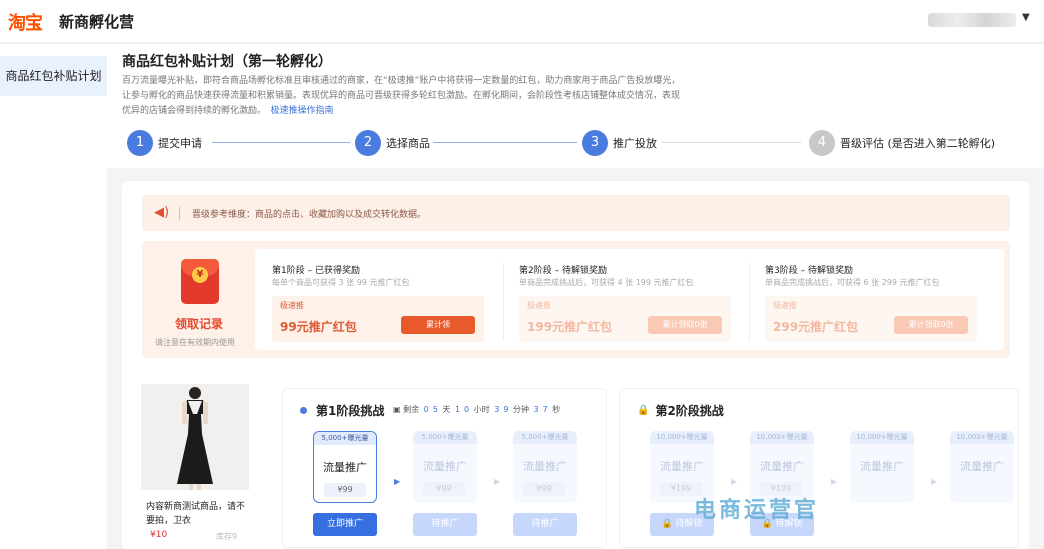 Image resolution: width=1044 pixels, height=549 pixels. Describe the element at coordinates (918, 143) in the screenshot. I see `step-label: 晋级评估 (是否进入第二轮孵化)` at that location.